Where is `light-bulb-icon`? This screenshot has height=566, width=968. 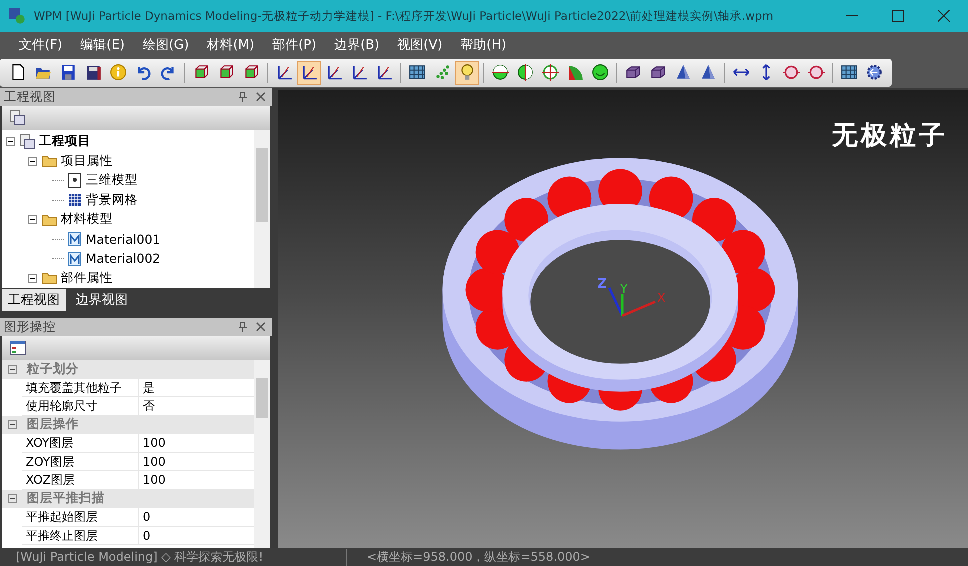 light-bulb-icon is located at coordinates (467, 72).